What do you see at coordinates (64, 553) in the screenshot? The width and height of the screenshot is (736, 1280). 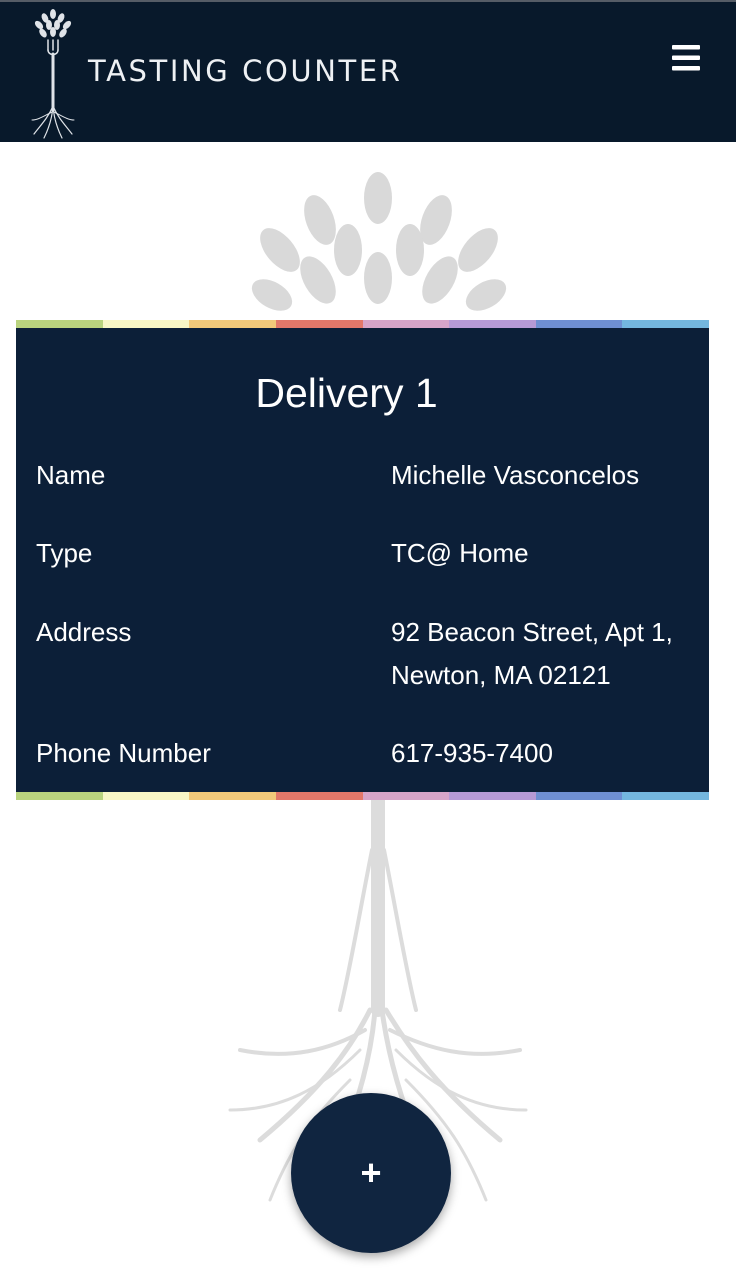 I see `type-label: Type` at bounding box center [64, 553].